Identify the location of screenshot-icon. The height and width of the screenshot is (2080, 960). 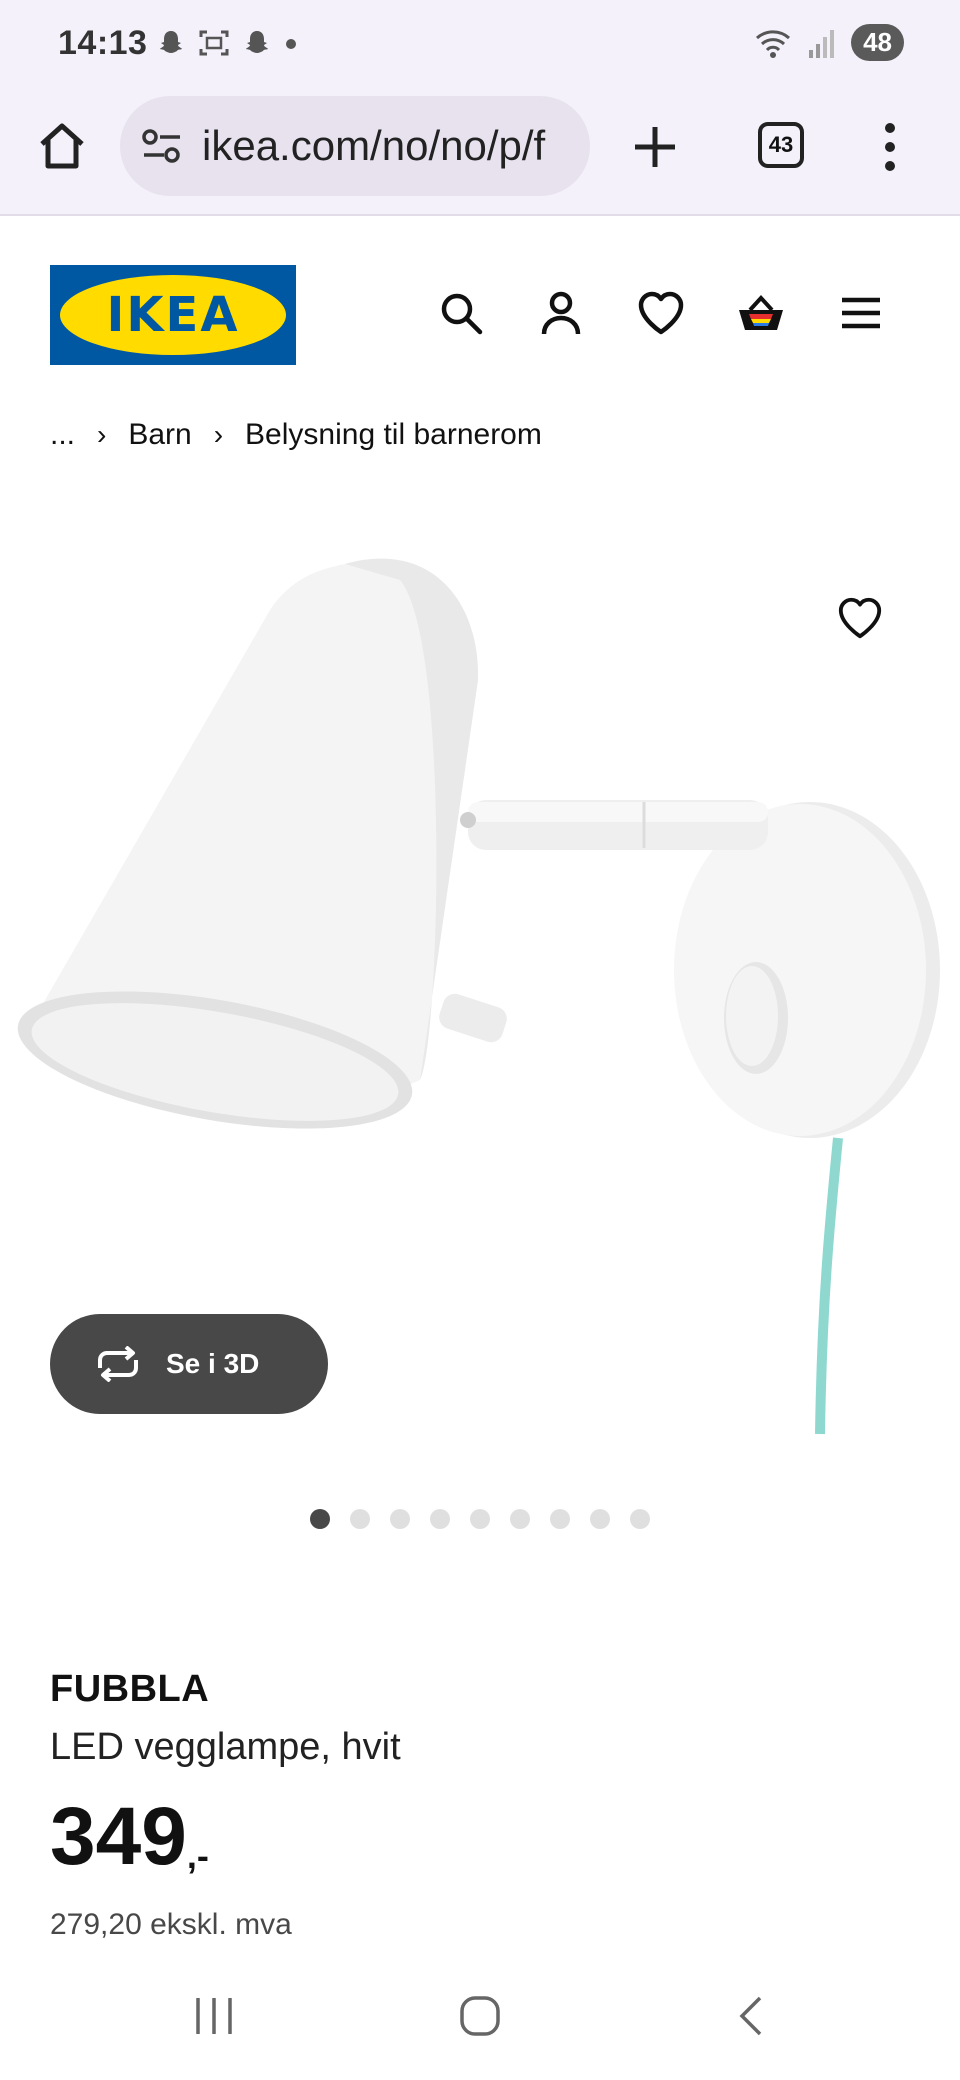
(214, 43).